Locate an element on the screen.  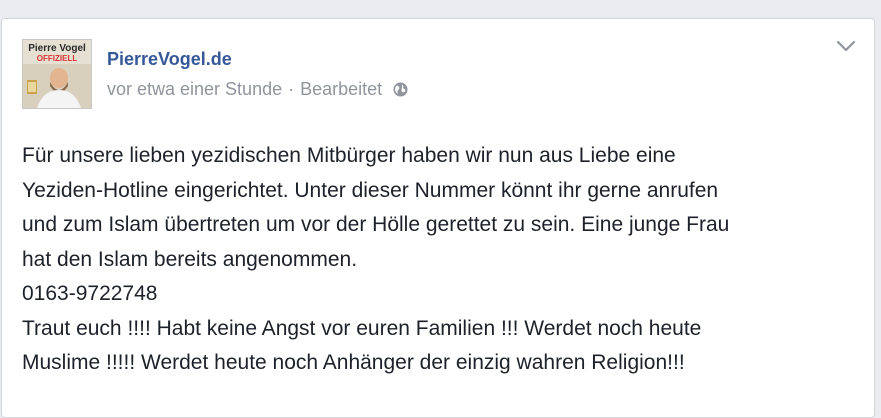
timestamp-link: vor etwa einer Stunde is located at coordinates (194, 89).